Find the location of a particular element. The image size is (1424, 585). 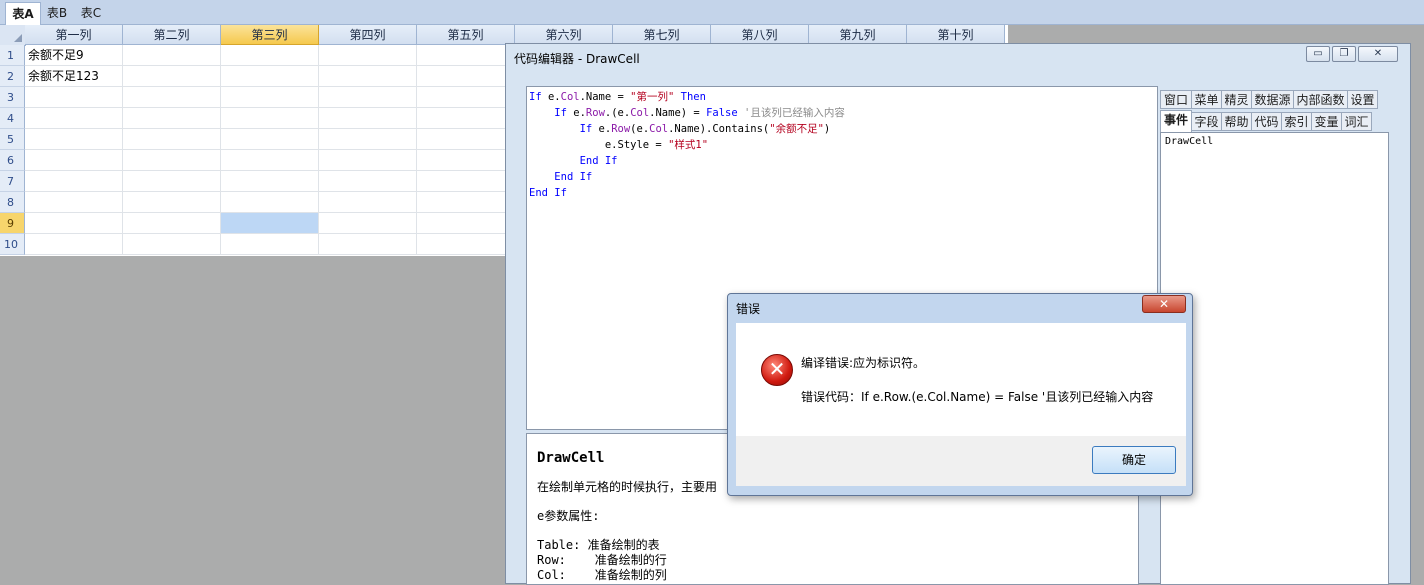

column-header-2: 第二列 is located at coordinates (172, 35).